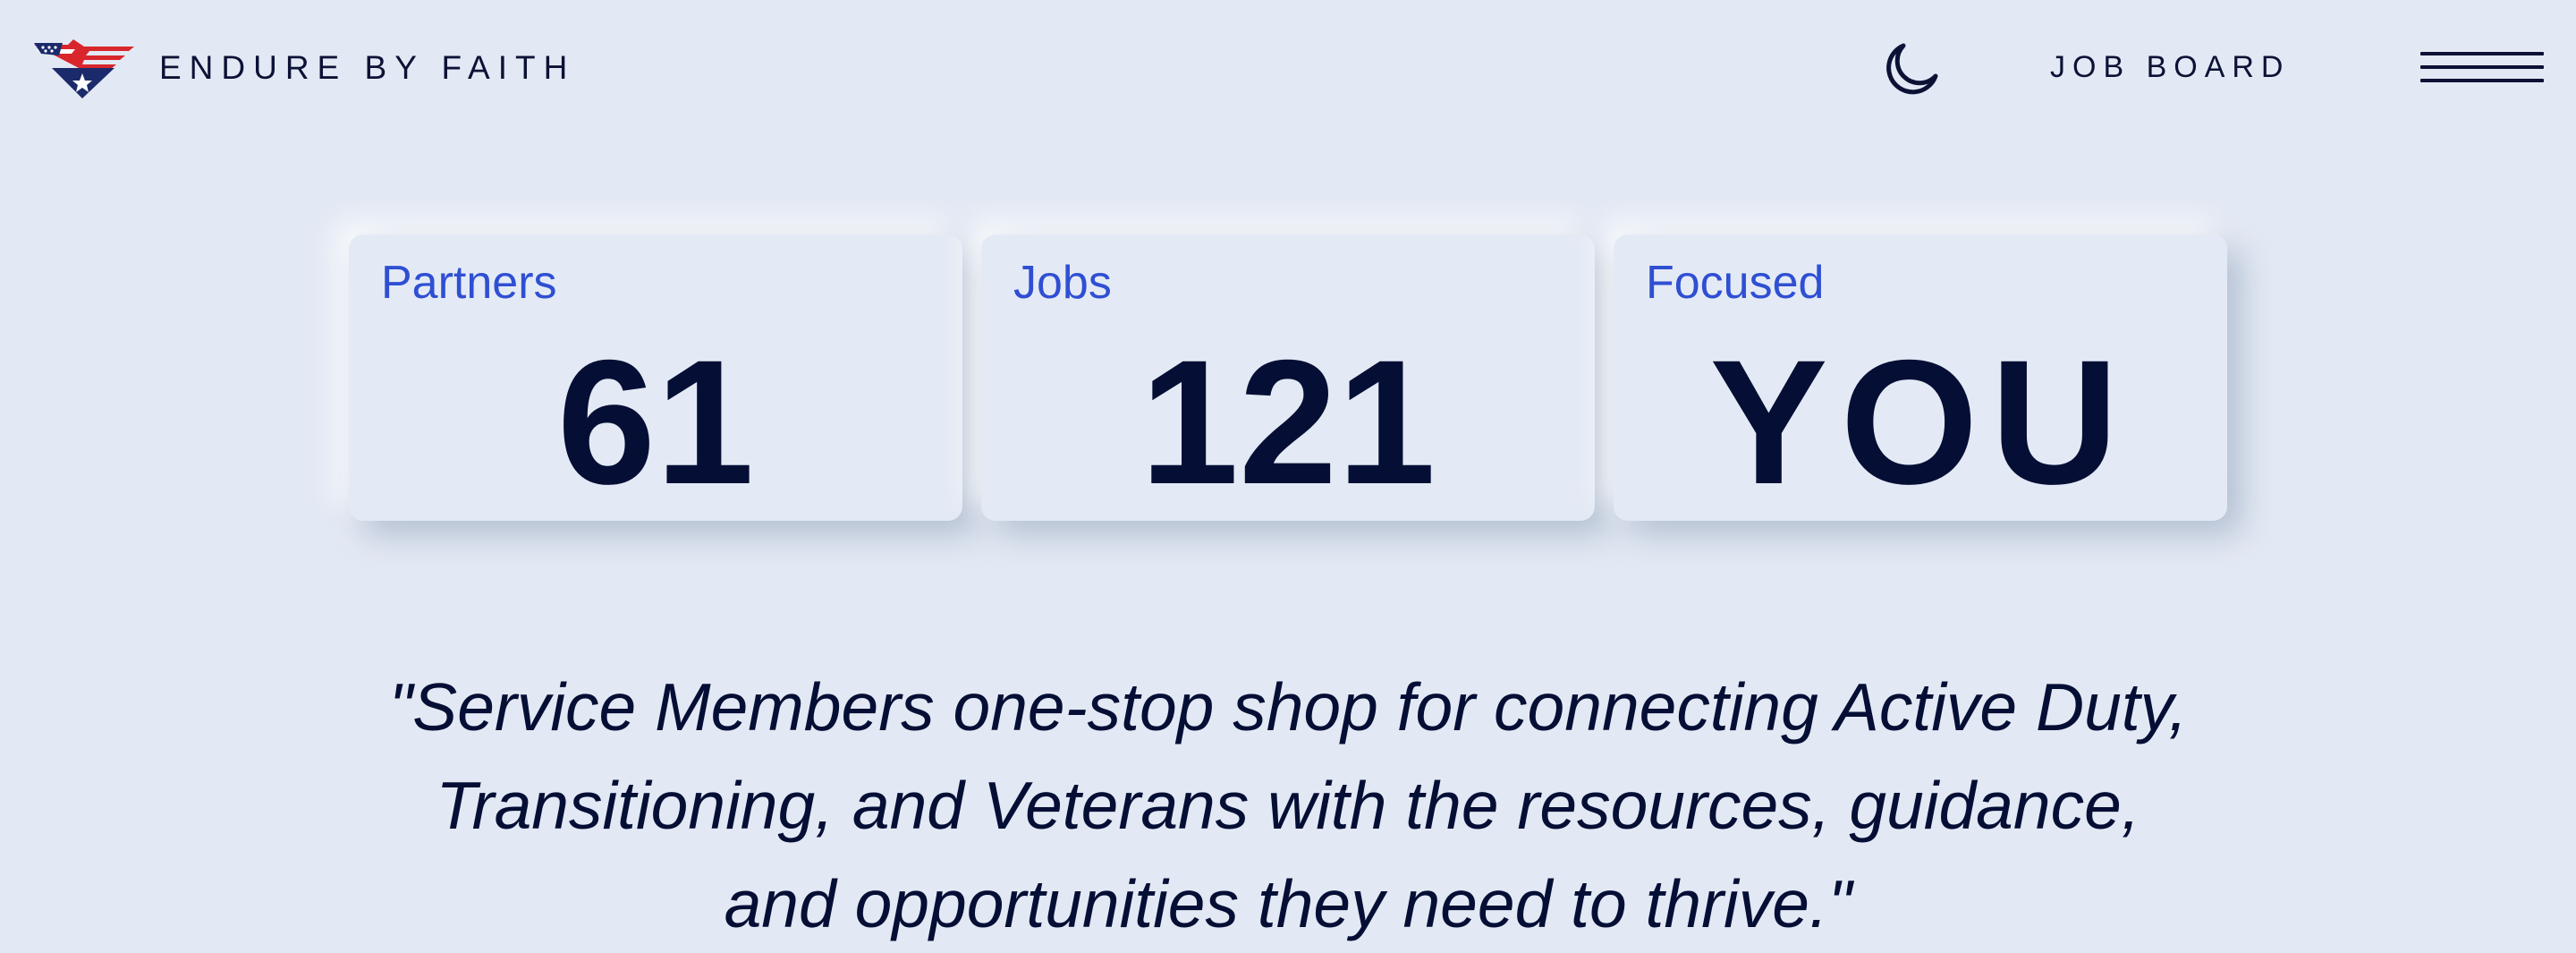 The height and width of the screenshot is (953, 2576). Describe the element at coordinates (84, 68) in the screenshot. I see `eagle-flag-logo-icon` at that location.